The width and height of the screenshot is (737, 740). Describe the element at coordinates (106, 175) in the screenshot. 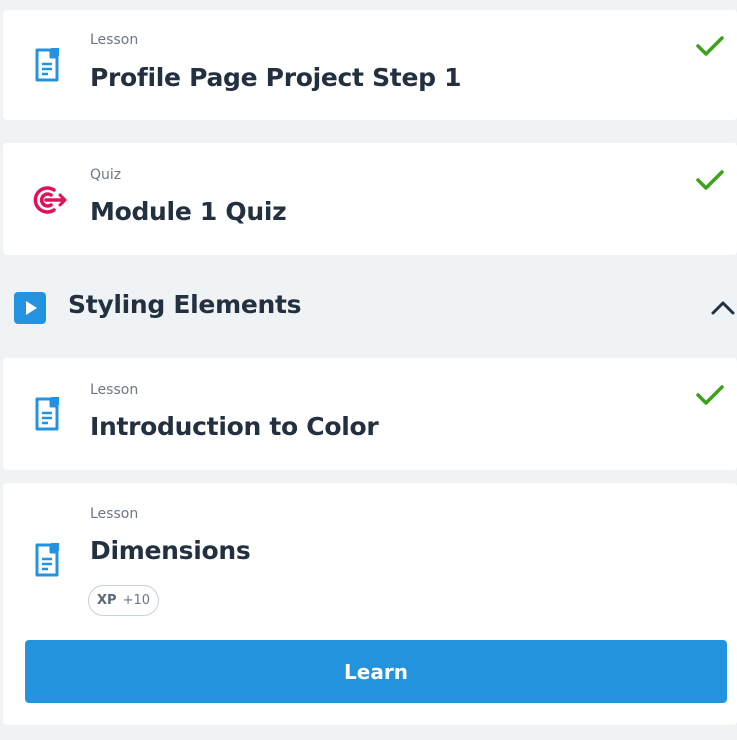

I see `item-type-label: Quiz` at that location.